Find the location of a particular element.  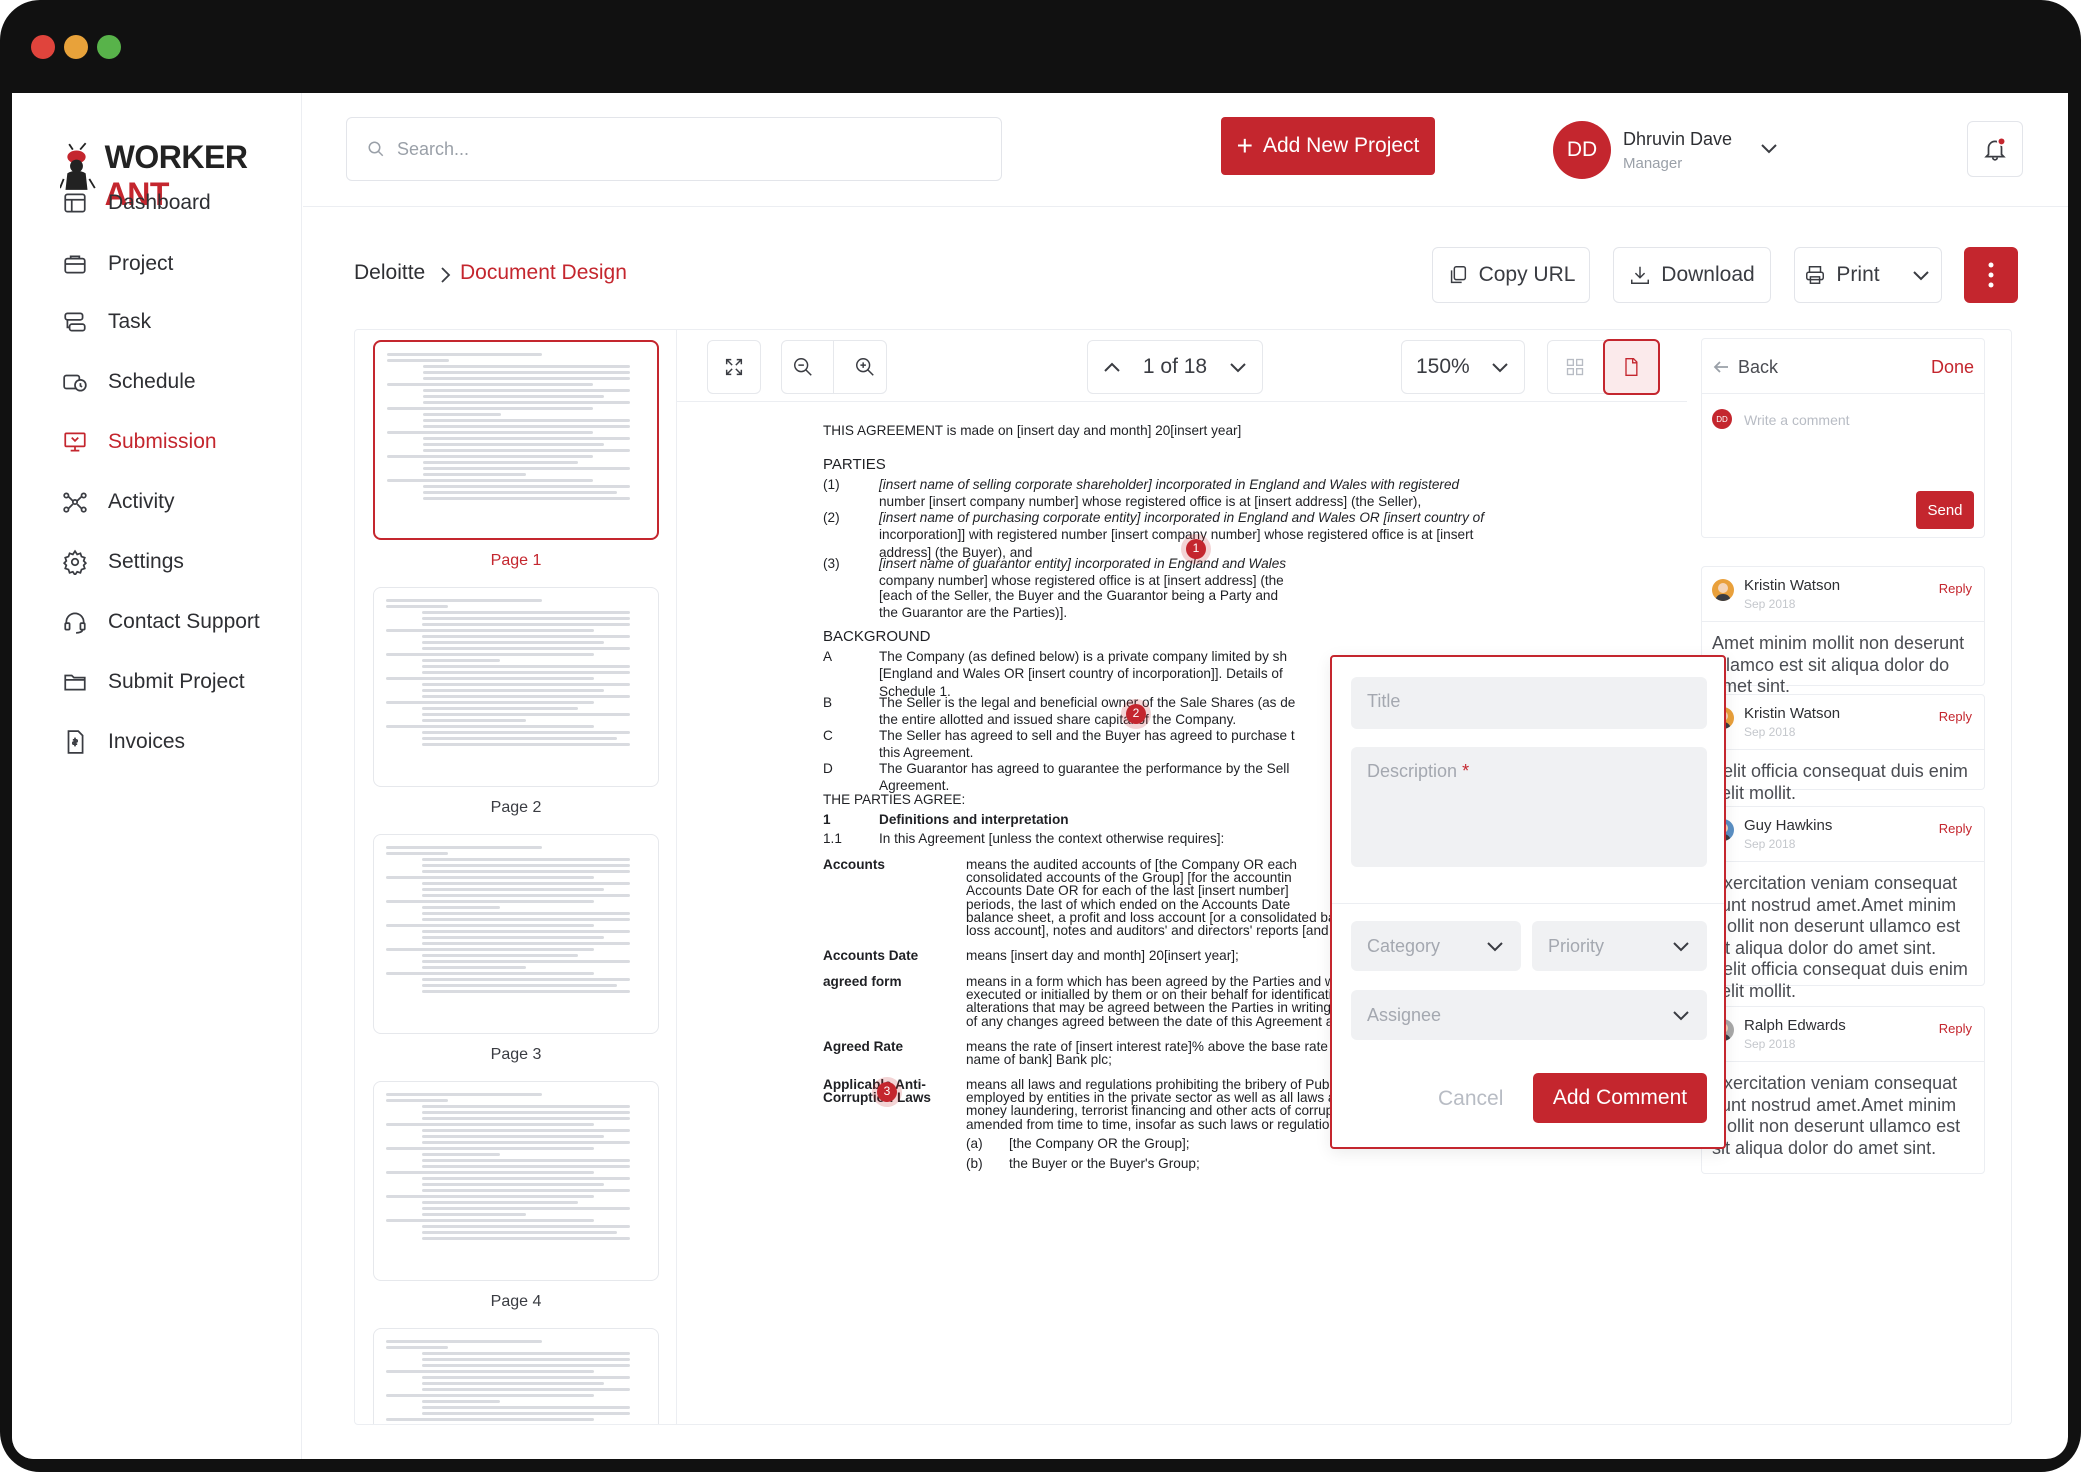

comment-author: Kristin Watson is located at coordinates (1792, 713).